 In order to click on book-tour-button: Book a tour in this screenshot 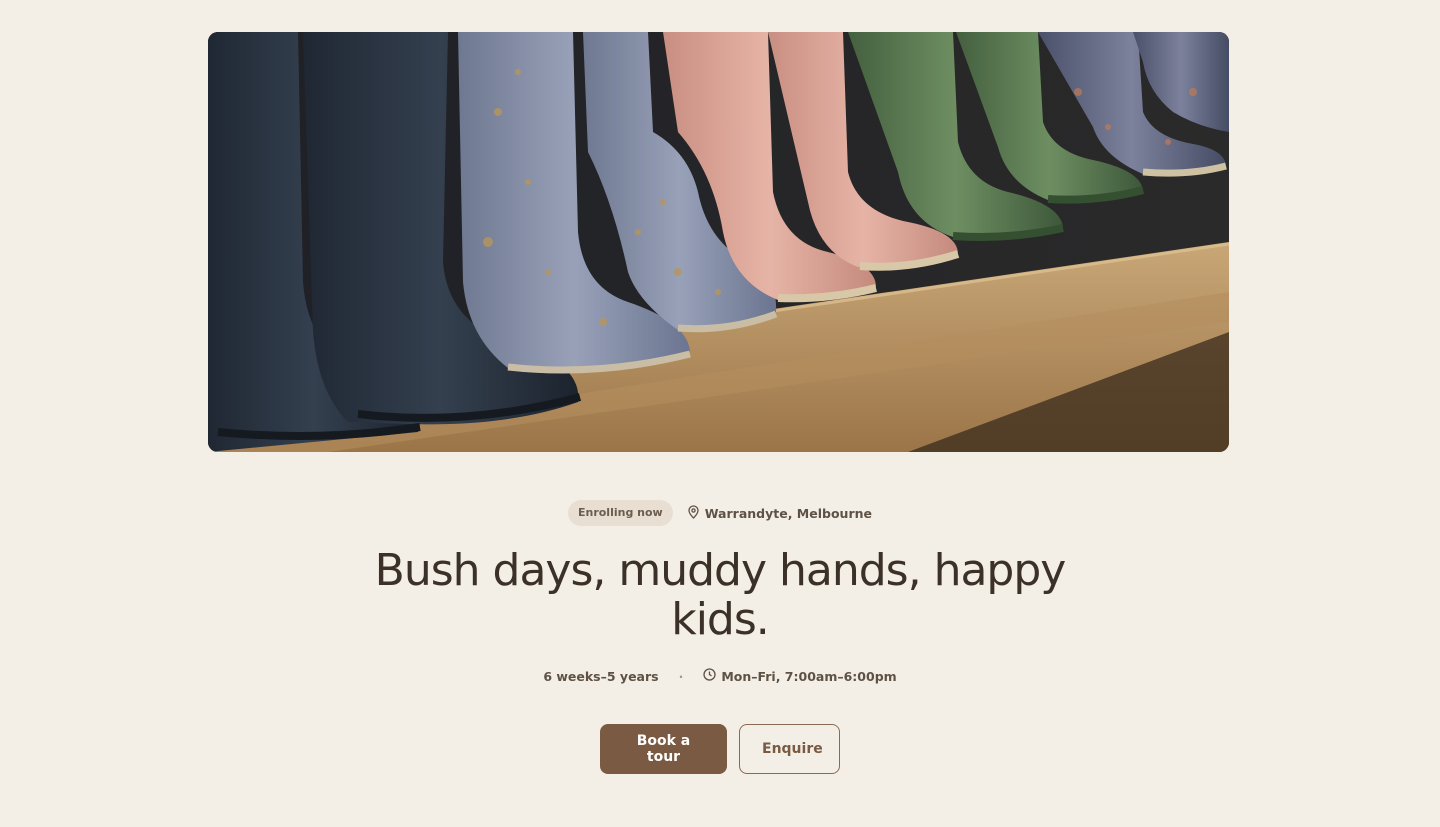, I will do `click(663, 749)`.